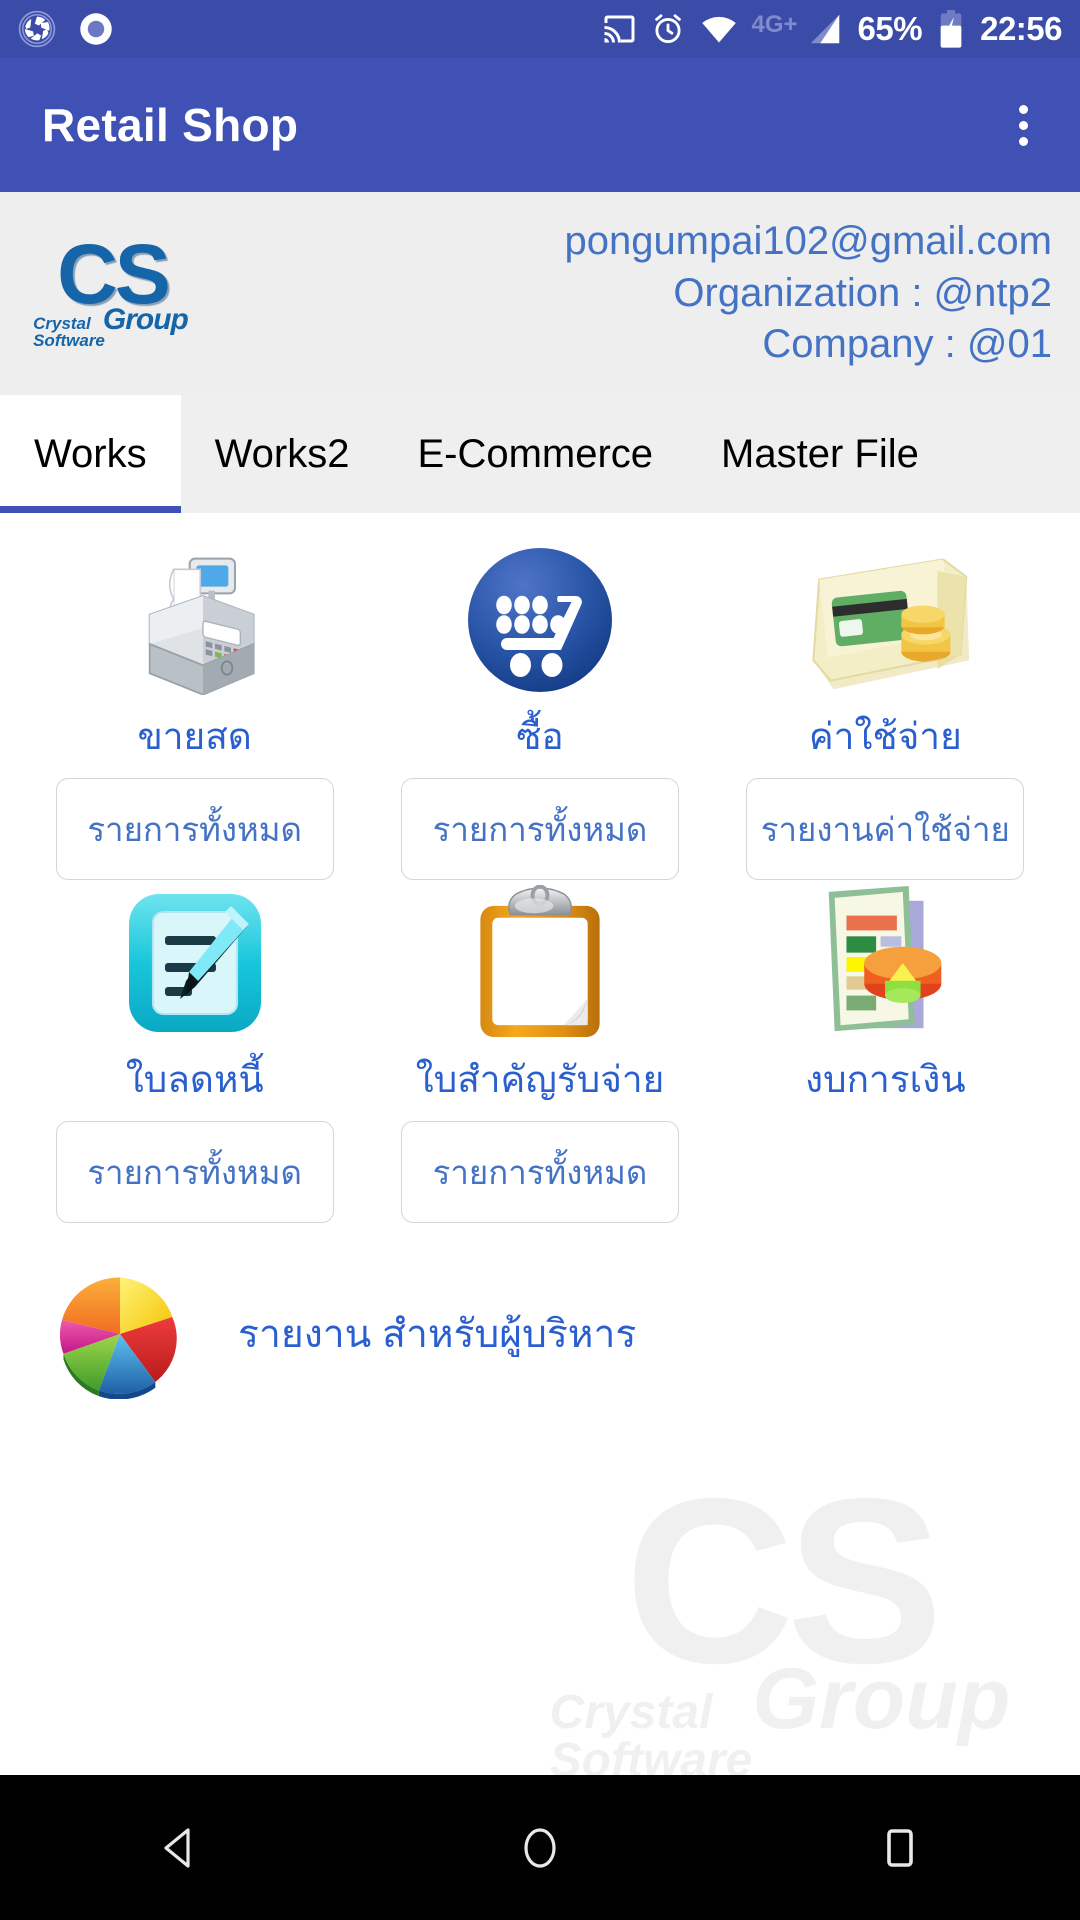  Describe the element at coordinates (825, 29) in the screenshot. I see `signal-icon` at that location.